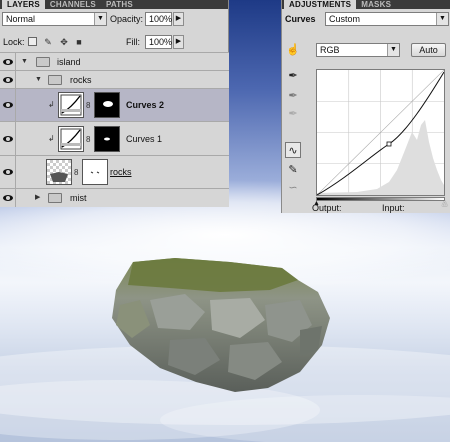  I want to click on layer-row-island: ▼ island, so click(114, 61).